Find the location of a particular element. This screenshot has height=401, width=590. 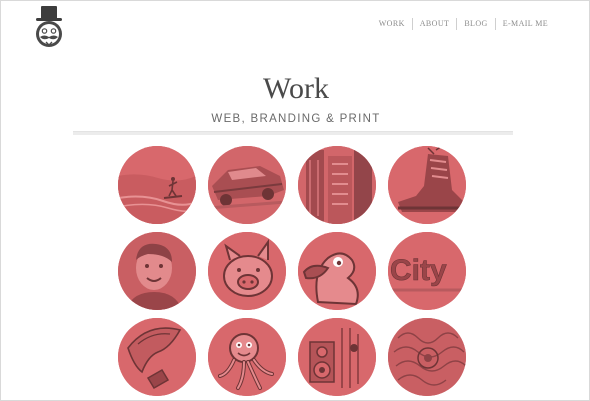

nav-email: E-MAIL ME is located at coordinates (525, 24).